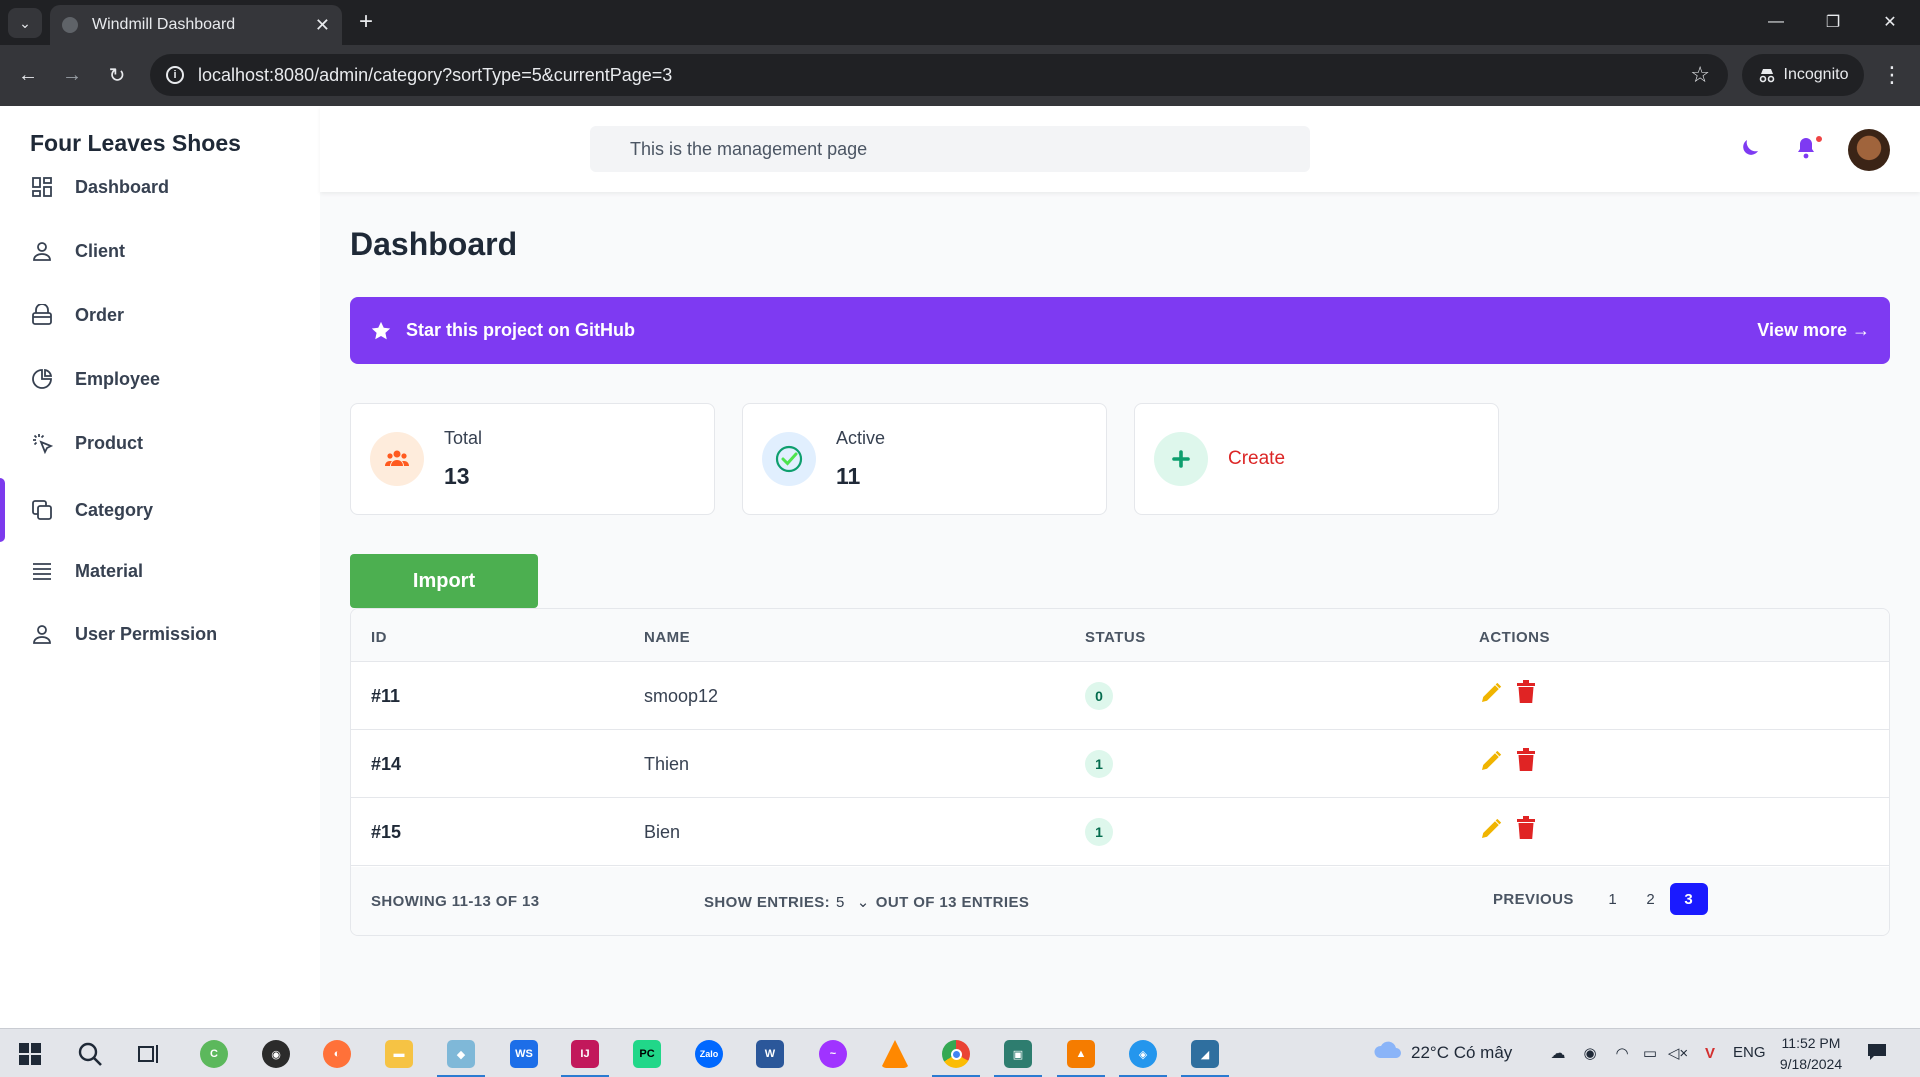 The width and height of the screenshot is (1920, 1077). I want to click on close-tab-icon: ✕, so click(322, 25).